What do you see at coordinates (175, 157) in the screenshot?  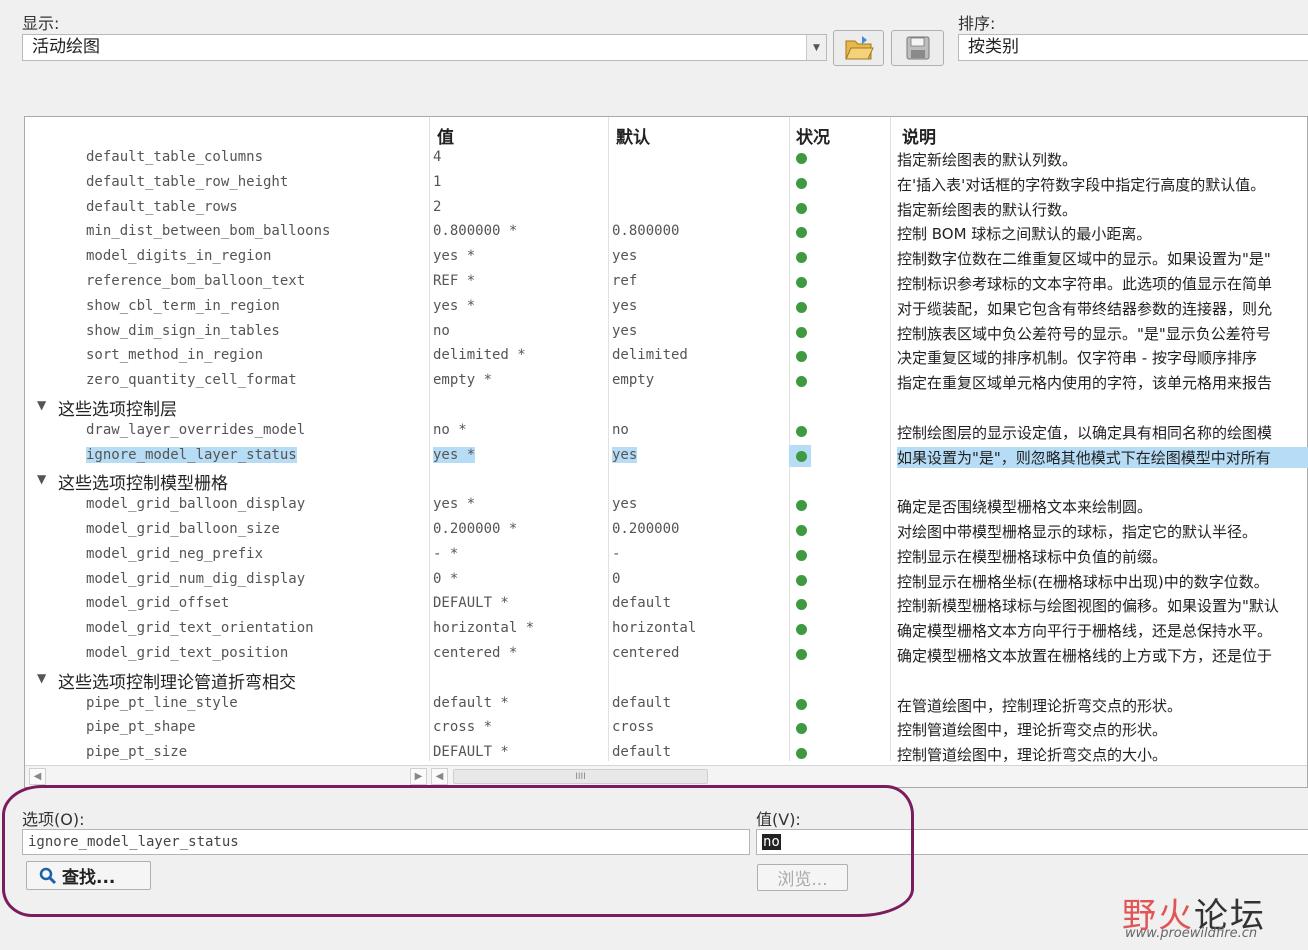 I see `option-name: default_table_columns` at bounding box center [175, 157].